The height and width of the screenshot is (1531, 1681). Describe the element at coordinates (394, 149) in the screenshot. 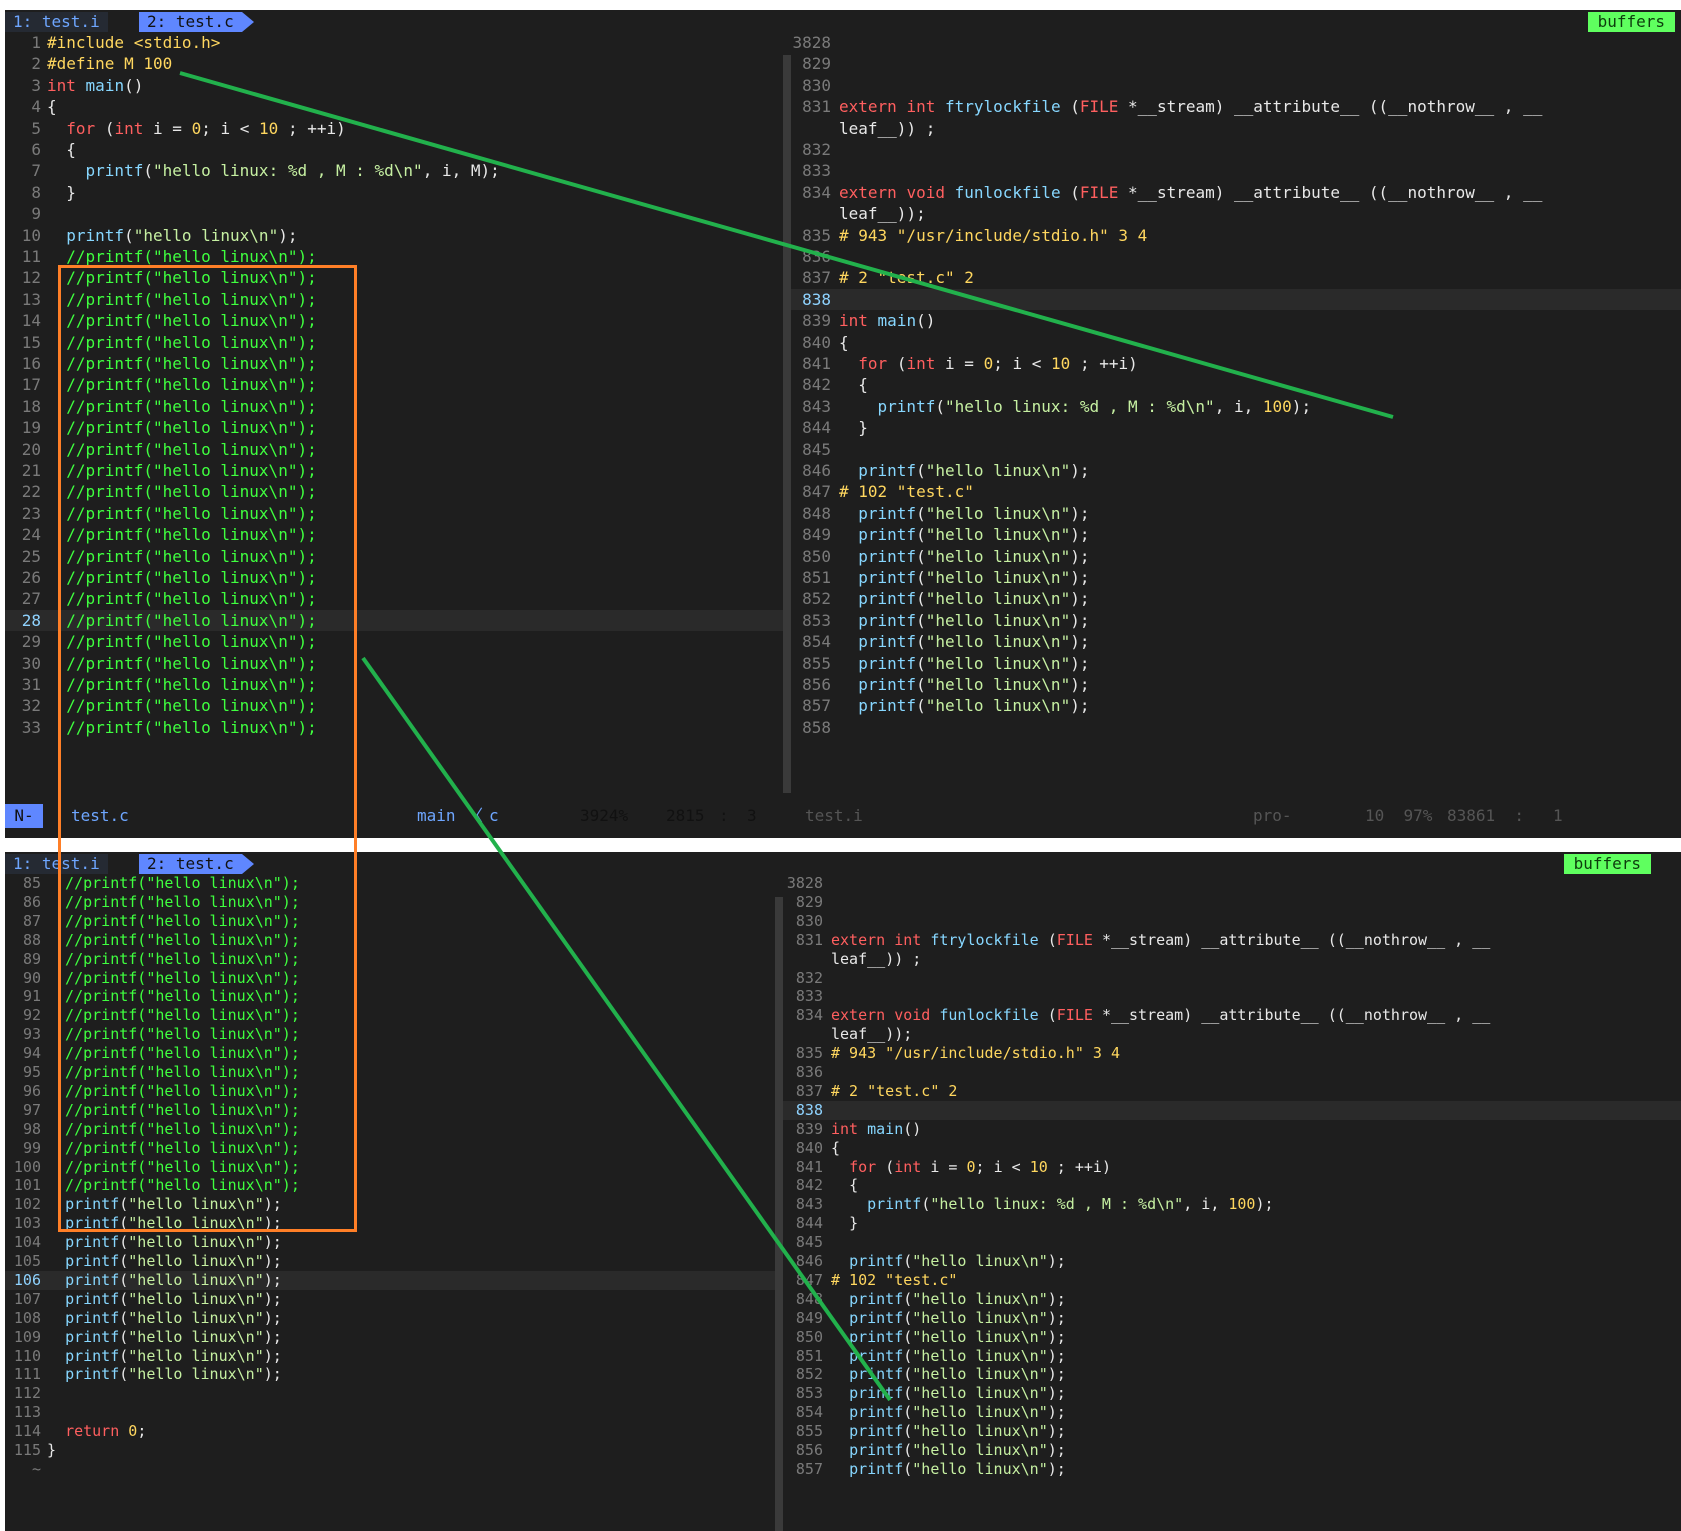

I see `code-line: 6 {` at that location.